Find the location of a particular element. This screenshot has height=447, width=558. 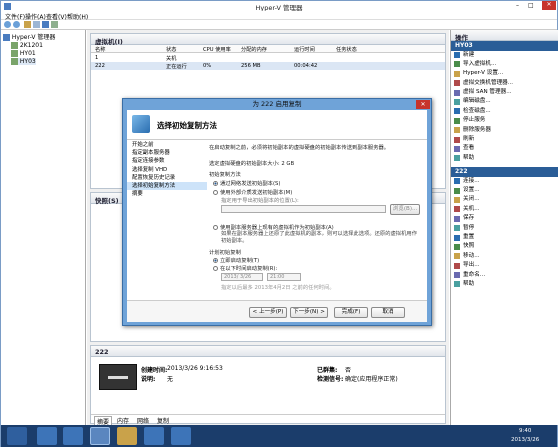

tab-memory: 内存 is located at coordinates (123, 420).